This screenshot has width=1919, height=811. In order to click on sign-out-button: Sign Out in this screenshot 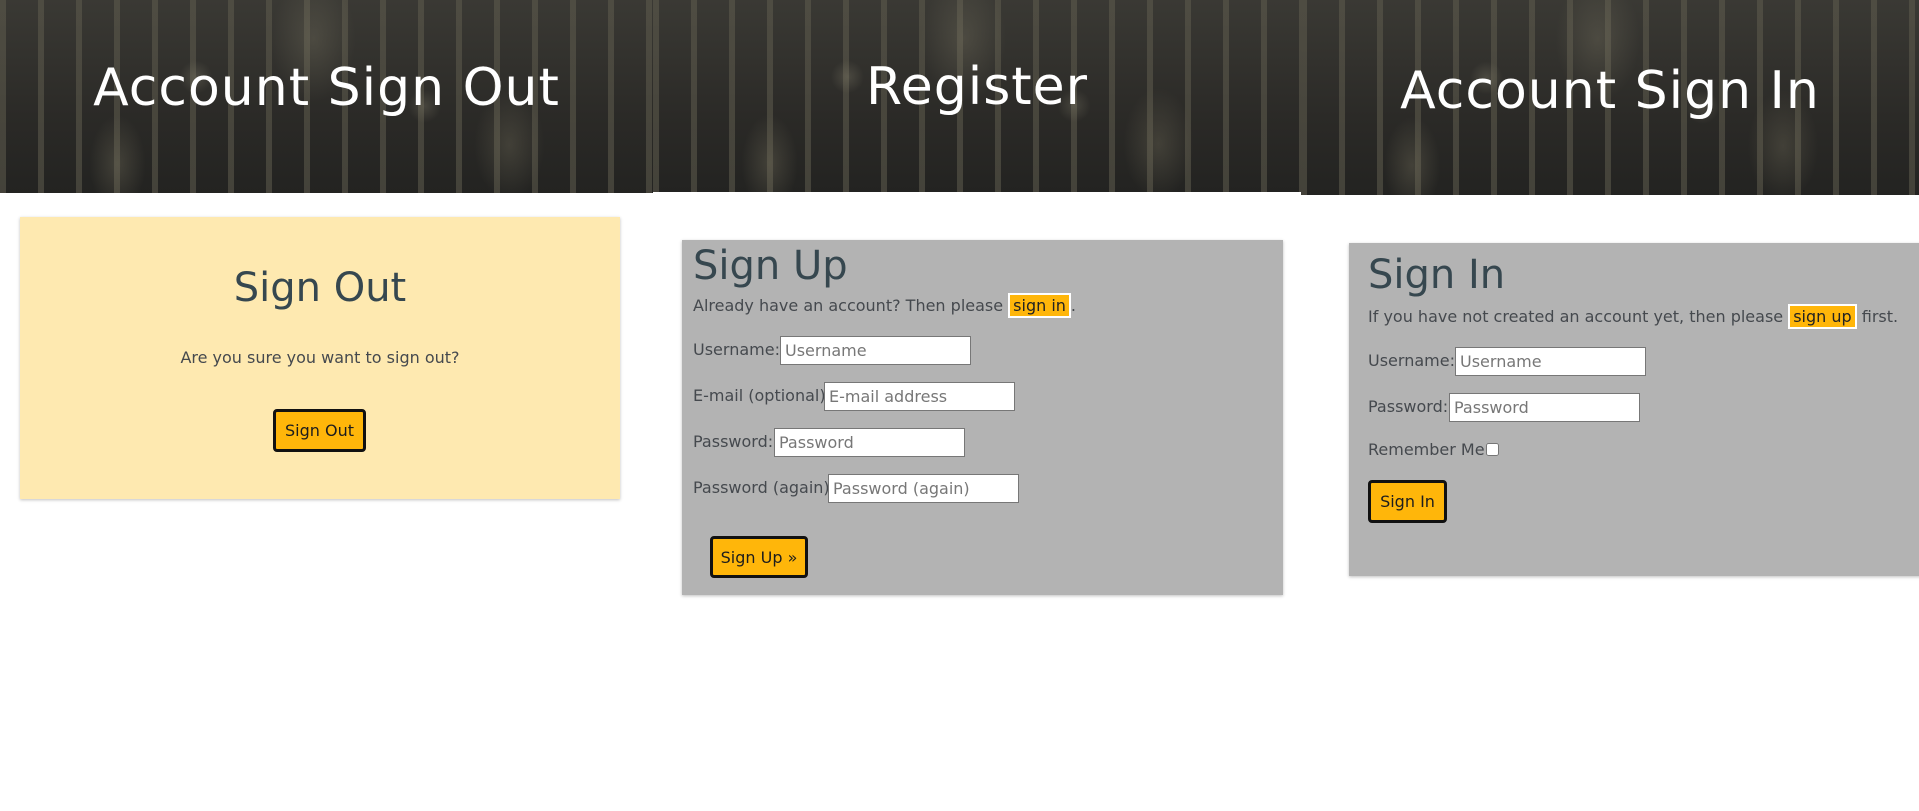, I will do `click(319, 430)`.